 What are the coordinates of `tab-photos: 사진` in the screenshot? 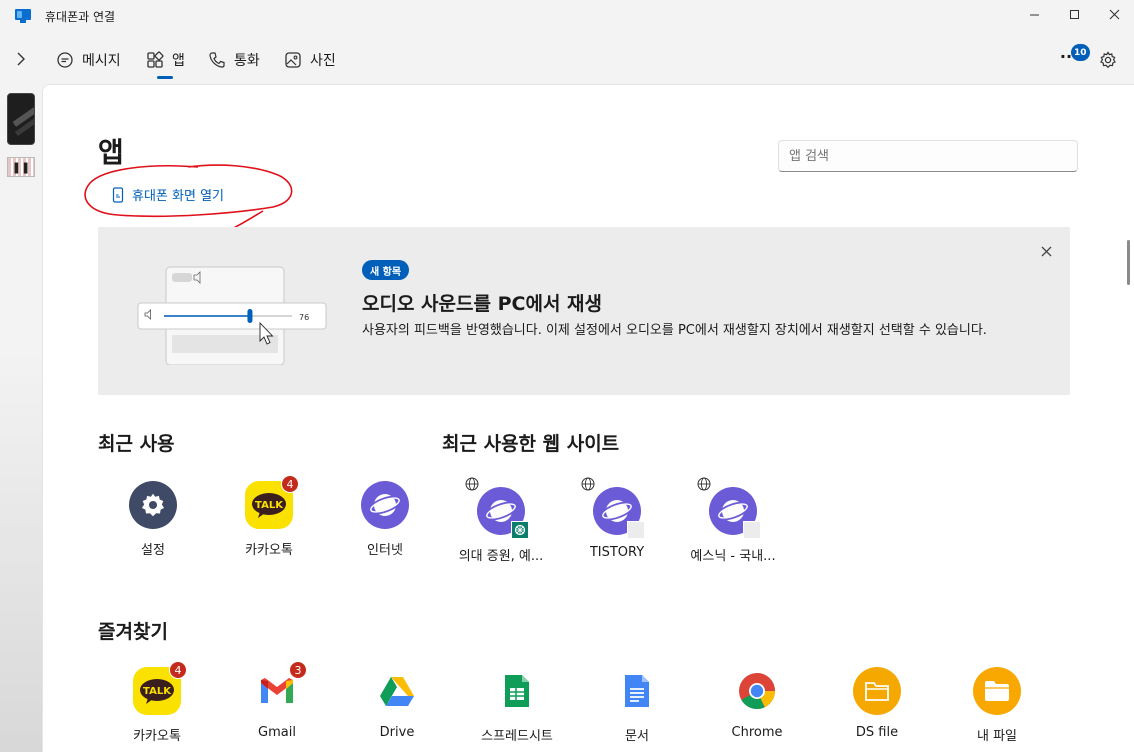 It's located at (310, 60).